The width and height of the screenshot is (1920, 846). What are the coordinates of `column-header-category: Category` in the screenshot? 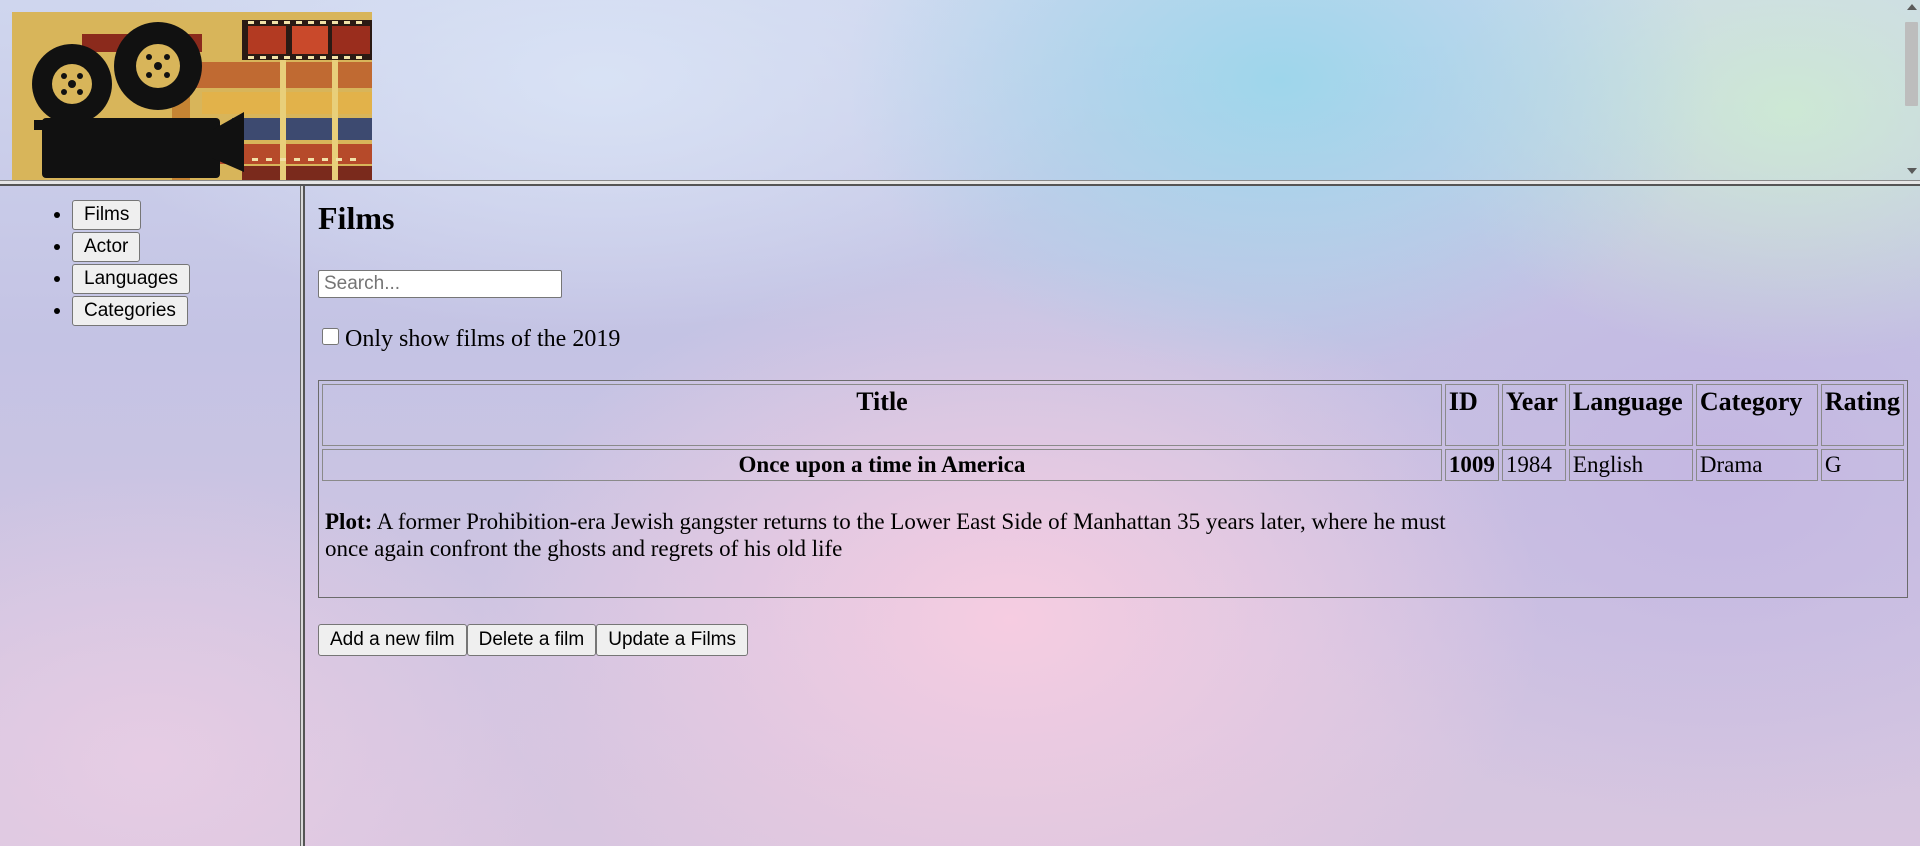 It's located at (1756, 415).